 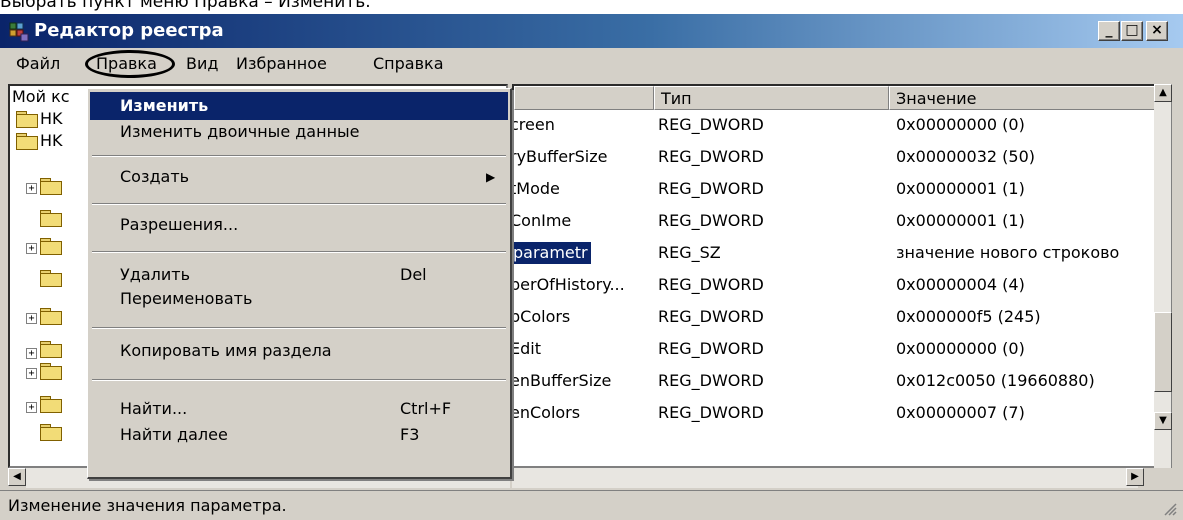 I want to click on status-bar: Изменение значения параметра., so click(x=591, y=505).